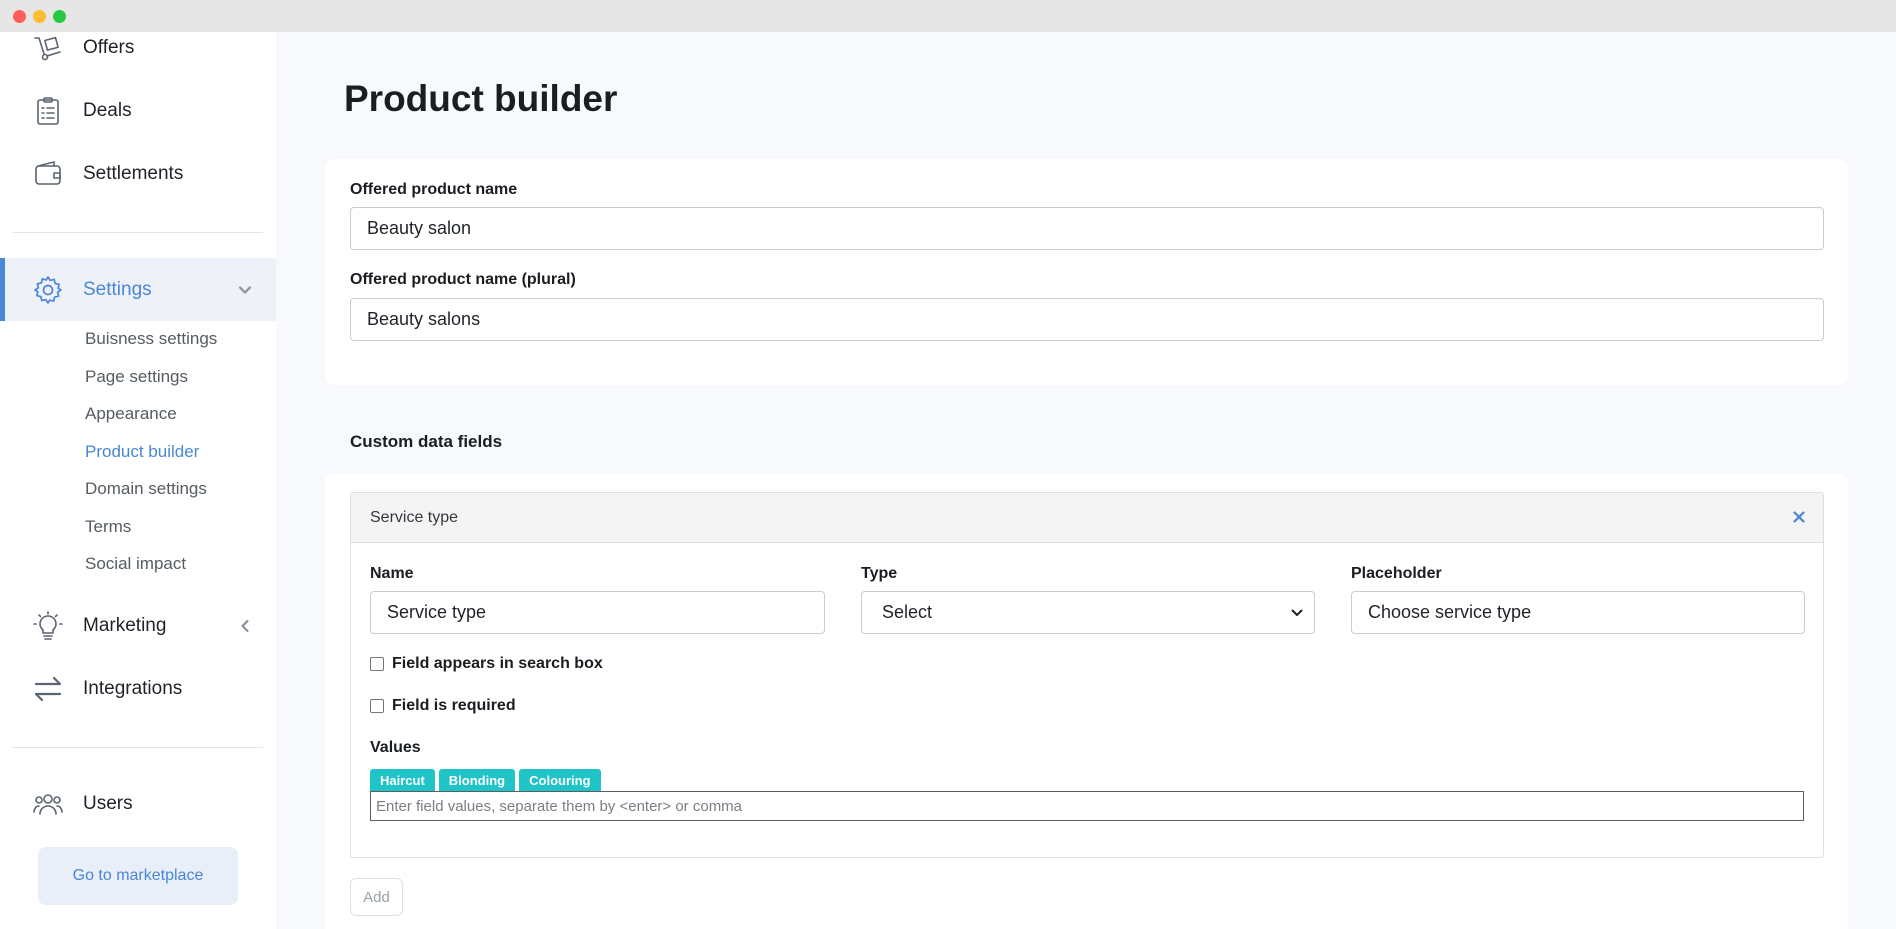 The width and height of the screenshot is (1896, 929). What do you see at coordinates (48, 804) in the screenshot?
I see `users-icon` at bounding box center [48, 804].